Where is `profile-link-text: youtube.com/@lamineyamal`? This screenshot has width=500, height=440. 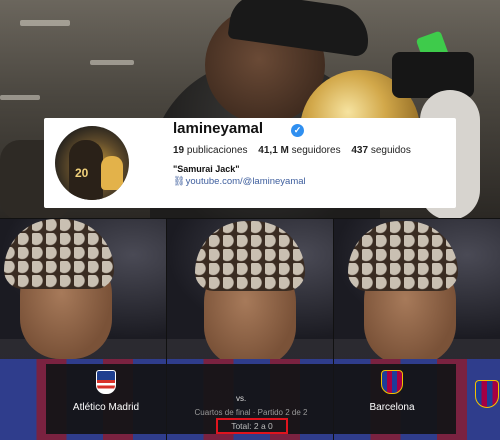
profile-link-text: youtube.com/@lamineyamal is located at coordinates (246, 181).